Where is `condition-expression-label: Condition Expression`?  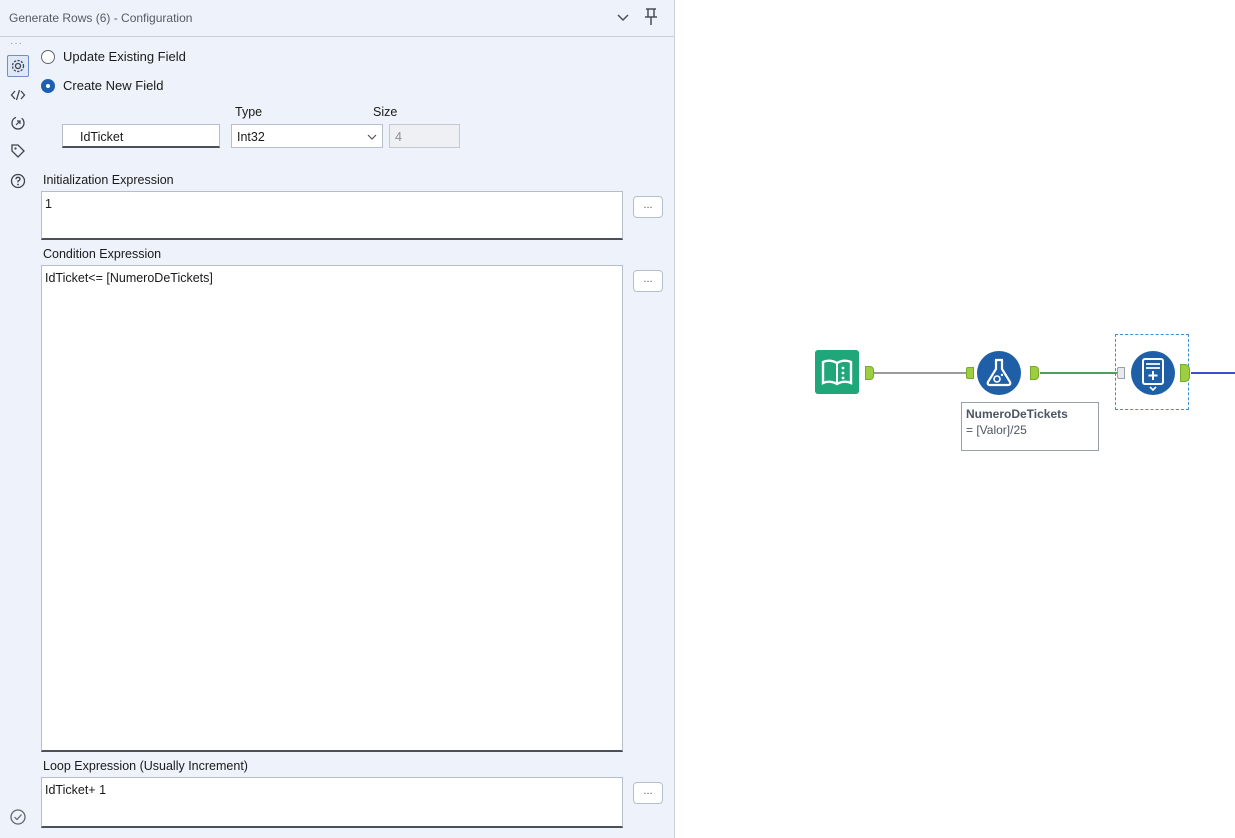 condition-expression-label: Condition Expression is located at coordinates (102, 254).